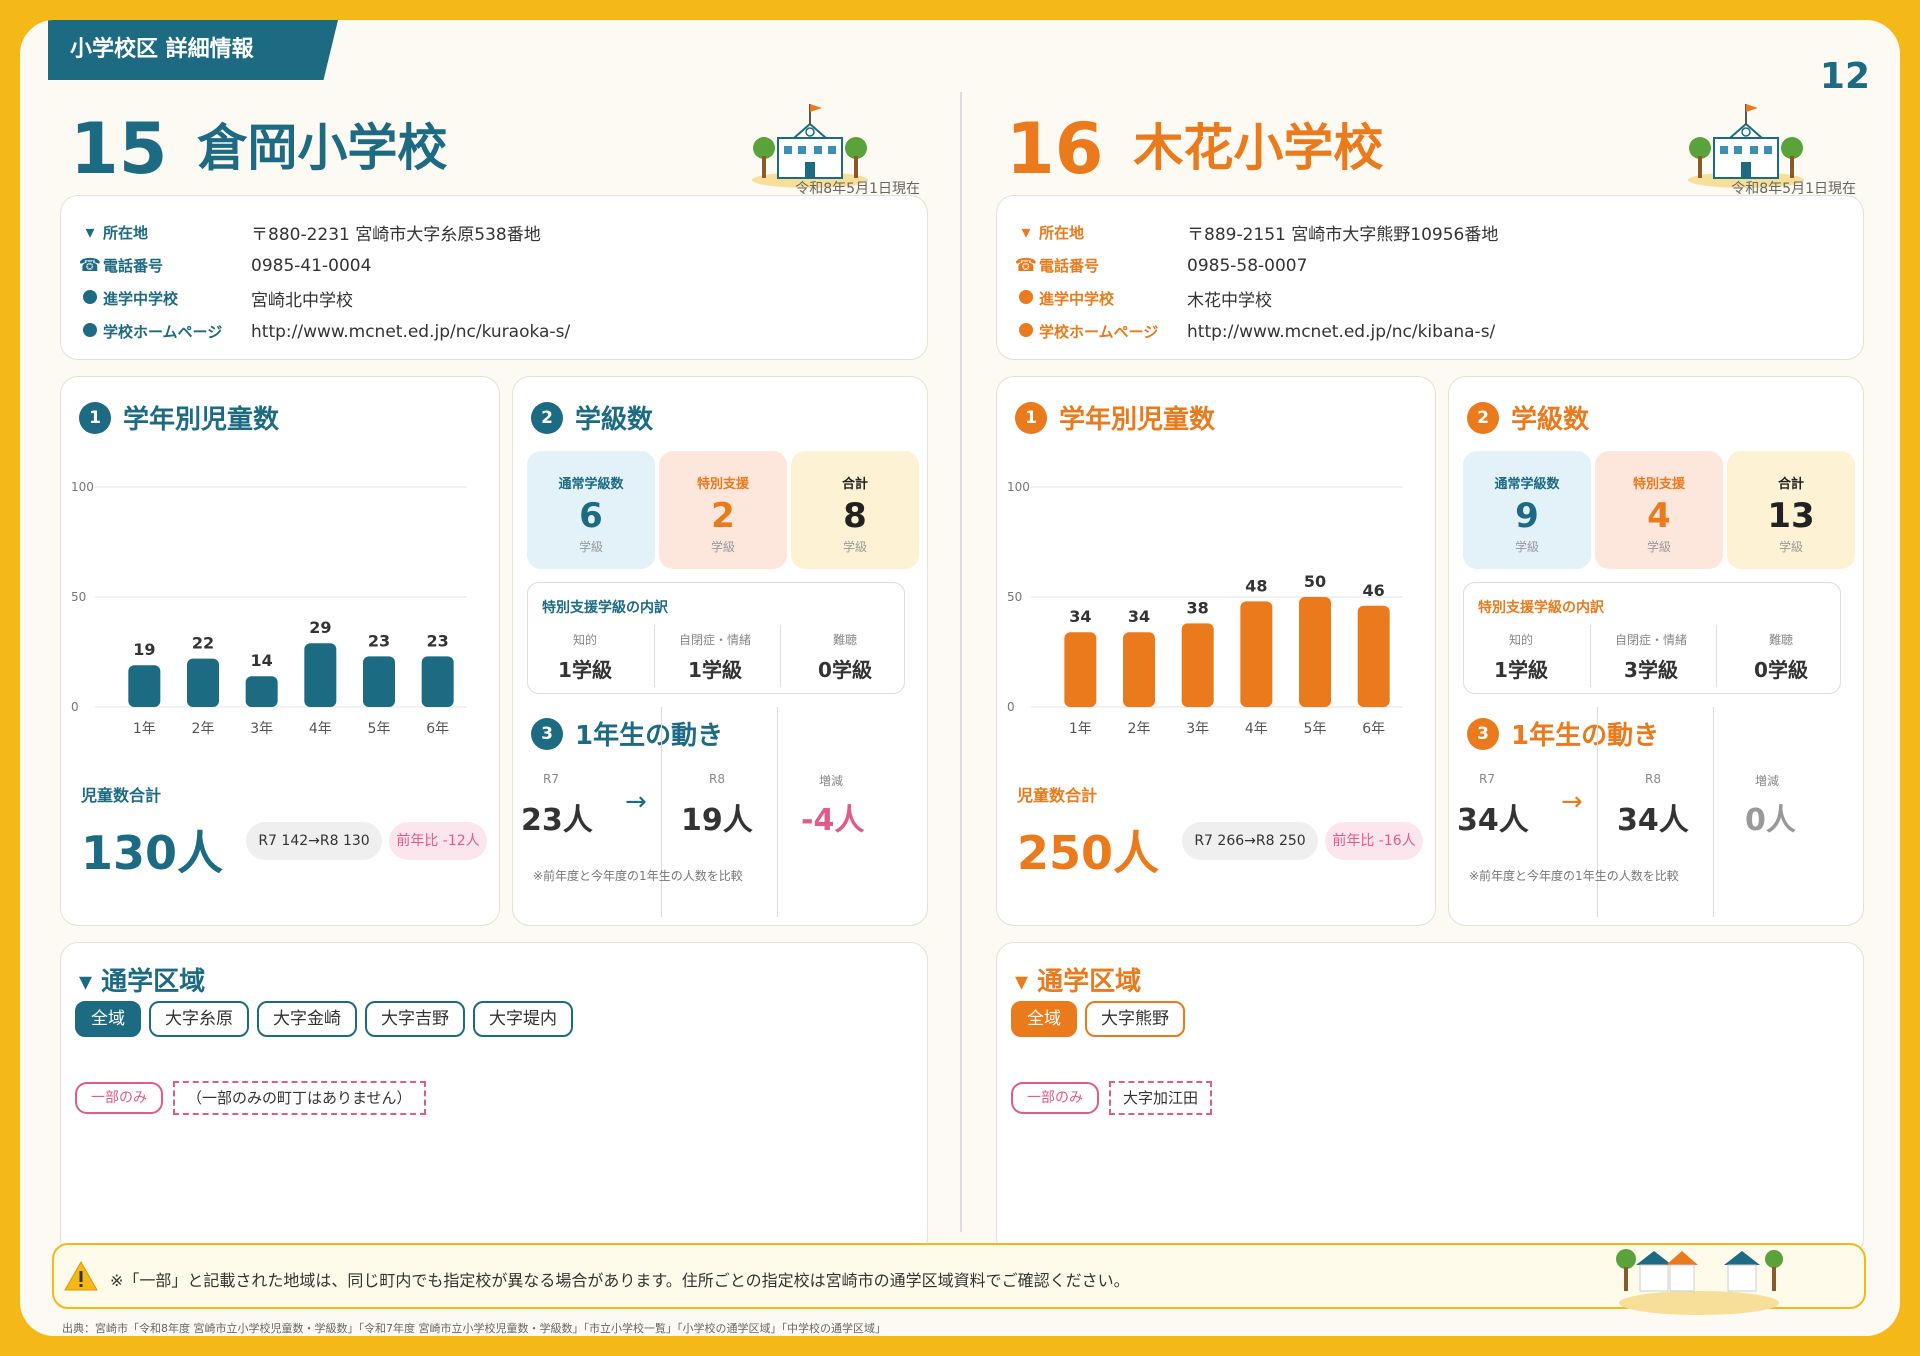 This screenshot has width=1920, height=1356. What do you see at coordinates (1343, 235) in the screenshot?
I see `address-value: 〒889-2151 宮崎市大字熊野10956番地` at bounding box center [1343, 235].